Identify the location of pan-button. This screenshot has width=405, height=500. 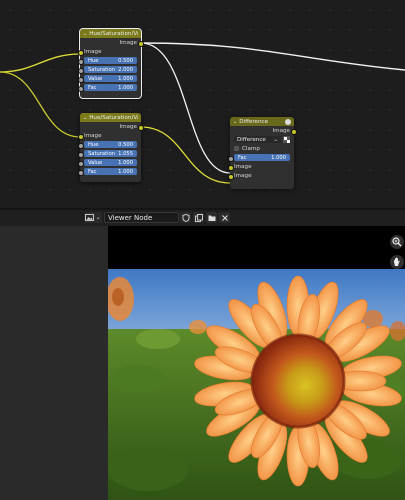
(397, 262).